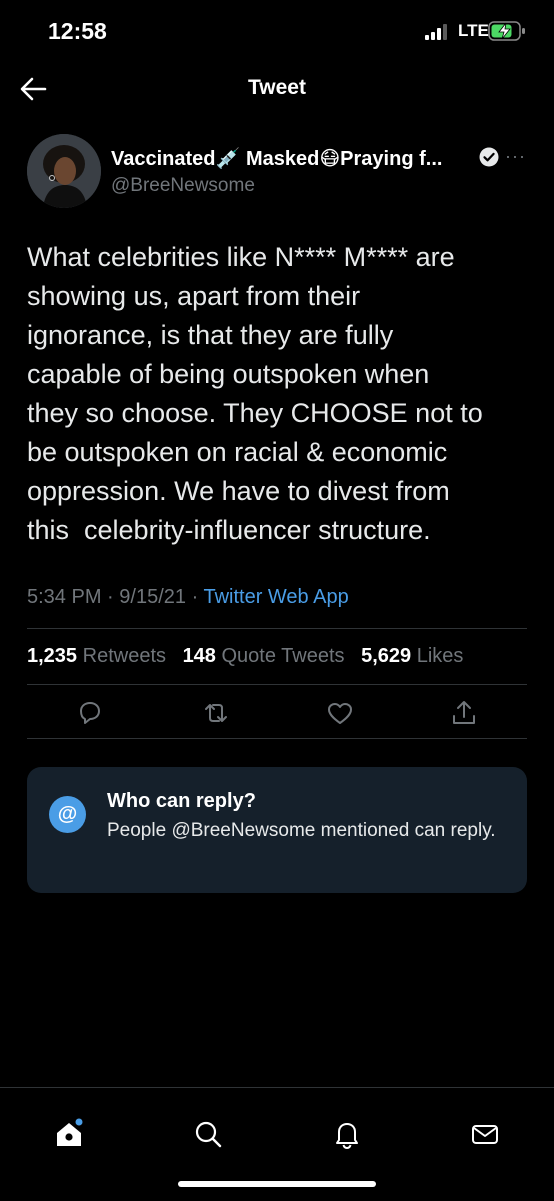 The width and height of the screenshot is (554, 1201). Describe the element at coordinates (277, 716) in the screenshot. I see `tweet-actions` at that location.